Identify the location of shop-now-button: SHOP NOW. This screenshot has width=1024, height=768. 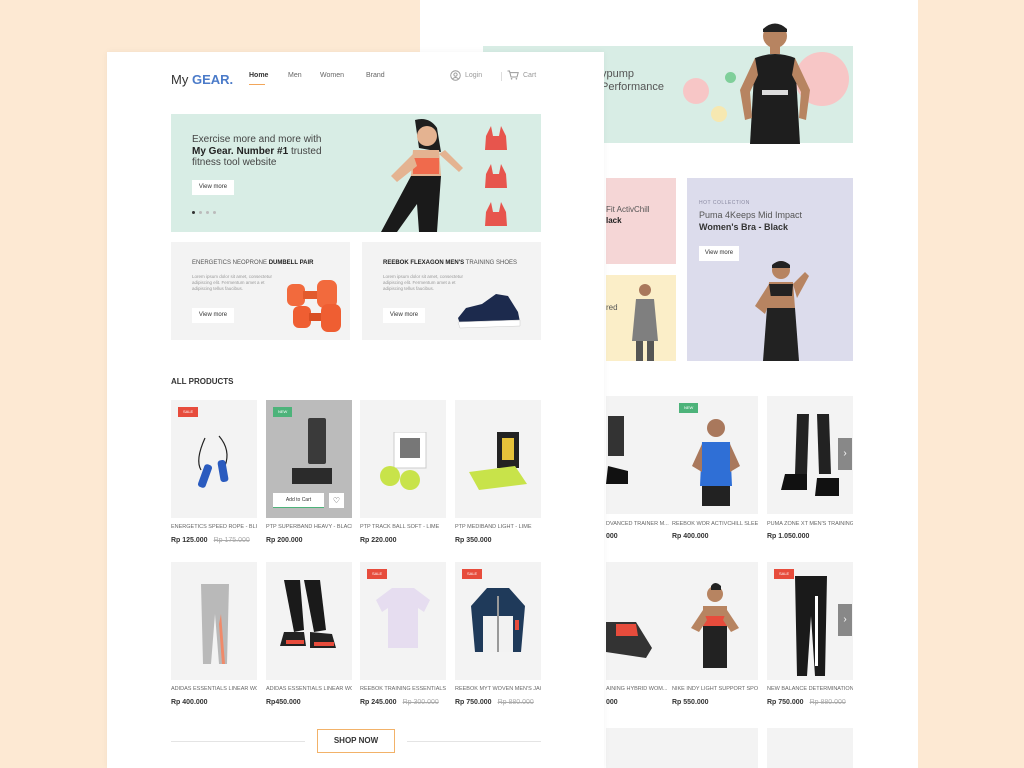
(356, 741).